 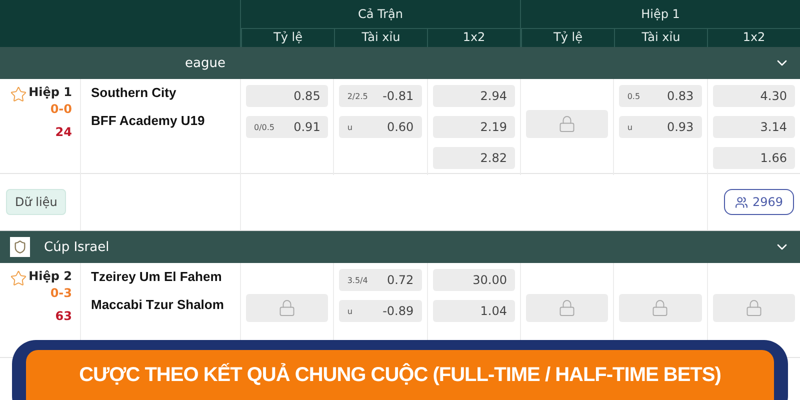 What do you see at coordinates (50, 276) in the screenshot?
I see `match-period: Hiệp 2` at bounding box center [50, 276].